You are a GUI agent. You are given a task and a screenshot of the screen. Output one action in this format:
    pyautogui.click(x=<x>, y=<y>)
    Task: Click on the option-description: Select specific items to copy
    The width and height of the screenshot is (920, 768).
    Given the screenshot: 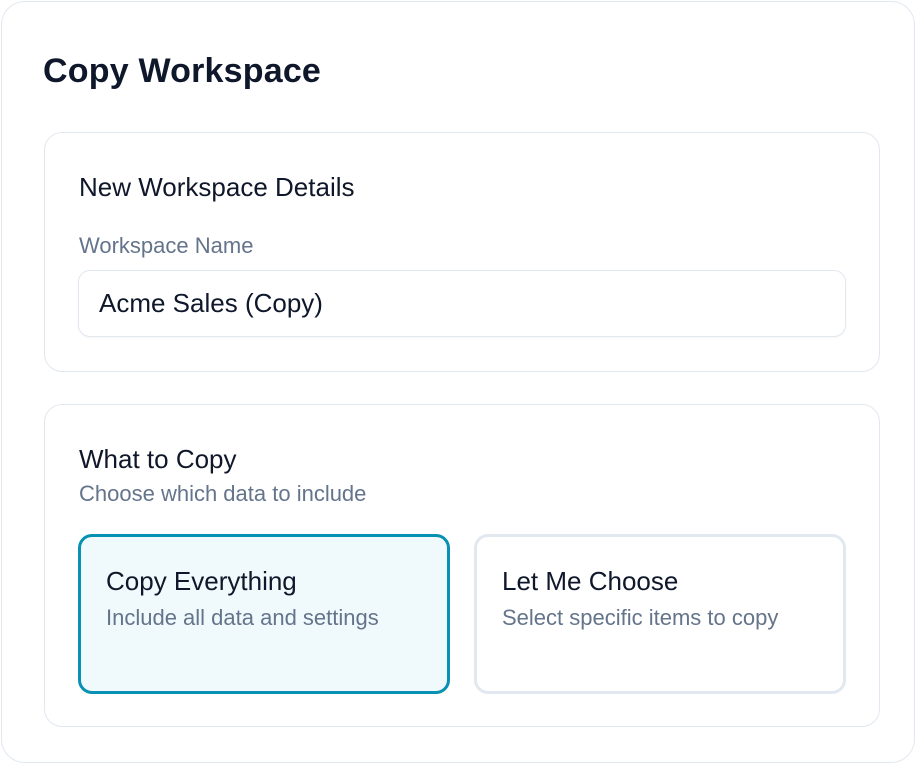 What is the action you would take?
    pyautogui.click(x=640, y=617)
    